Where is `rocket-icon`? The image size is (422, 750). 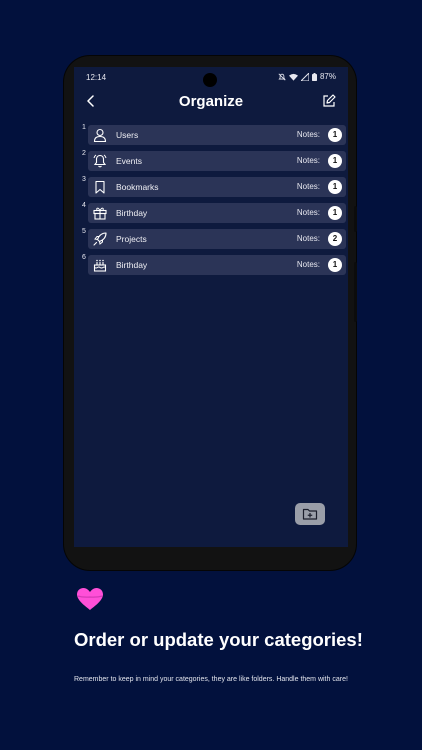
rocket-icon is located at coordinates (100, 239).